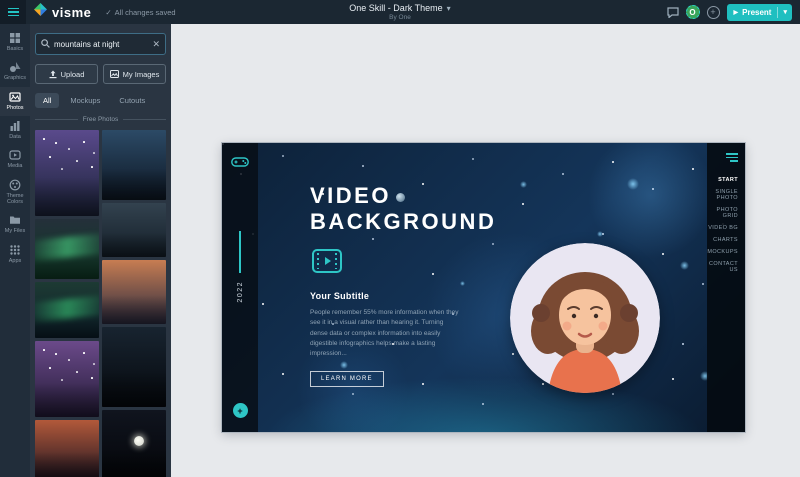 The image size is (800, 477). Describe the element at coordinates (40, 12) in the screenshot. I see `visme-logo-icon` at that location.